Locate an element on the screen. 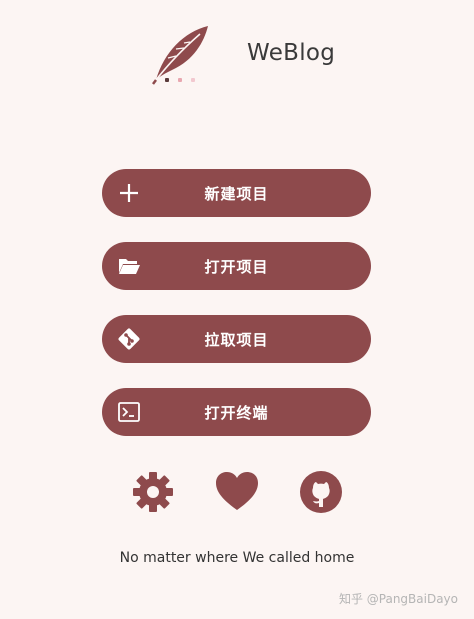  open-terminal-button: 打开终端 is located at coordinates (236, 412).